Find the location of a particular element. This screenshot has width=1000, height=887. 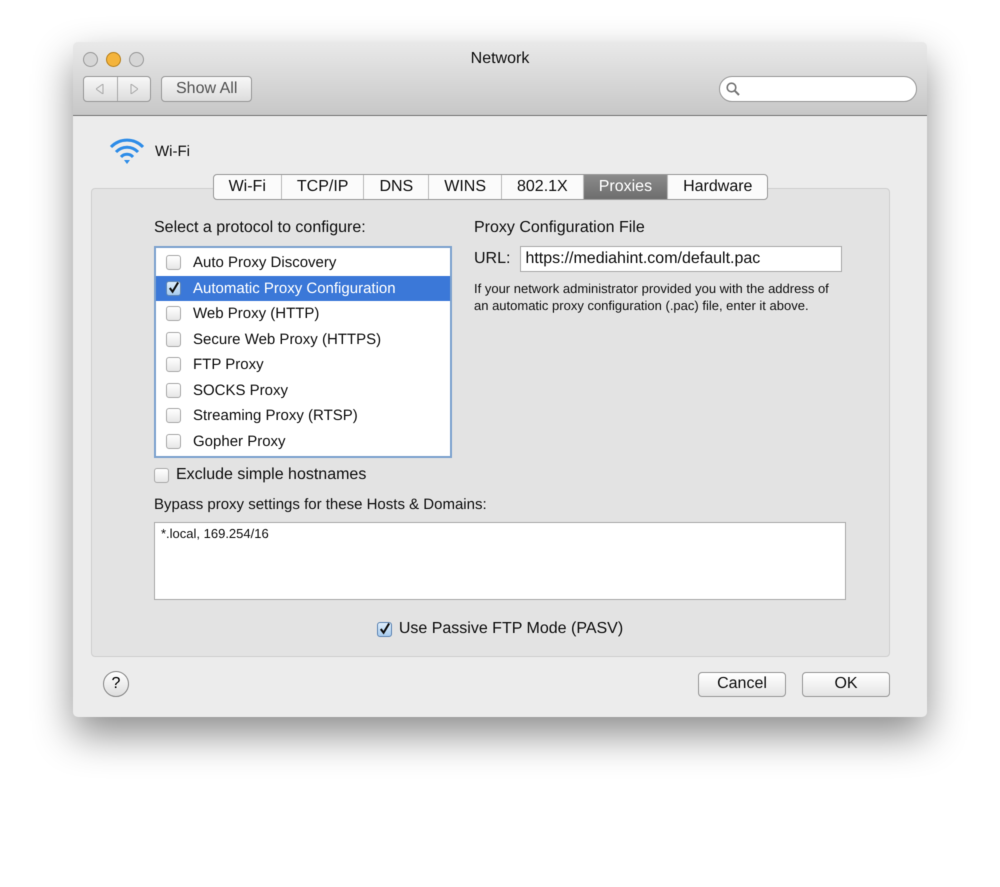

bypass-label: Bypass proxy settings for these Hosts & Domains: is located at coordinates (321, 504).